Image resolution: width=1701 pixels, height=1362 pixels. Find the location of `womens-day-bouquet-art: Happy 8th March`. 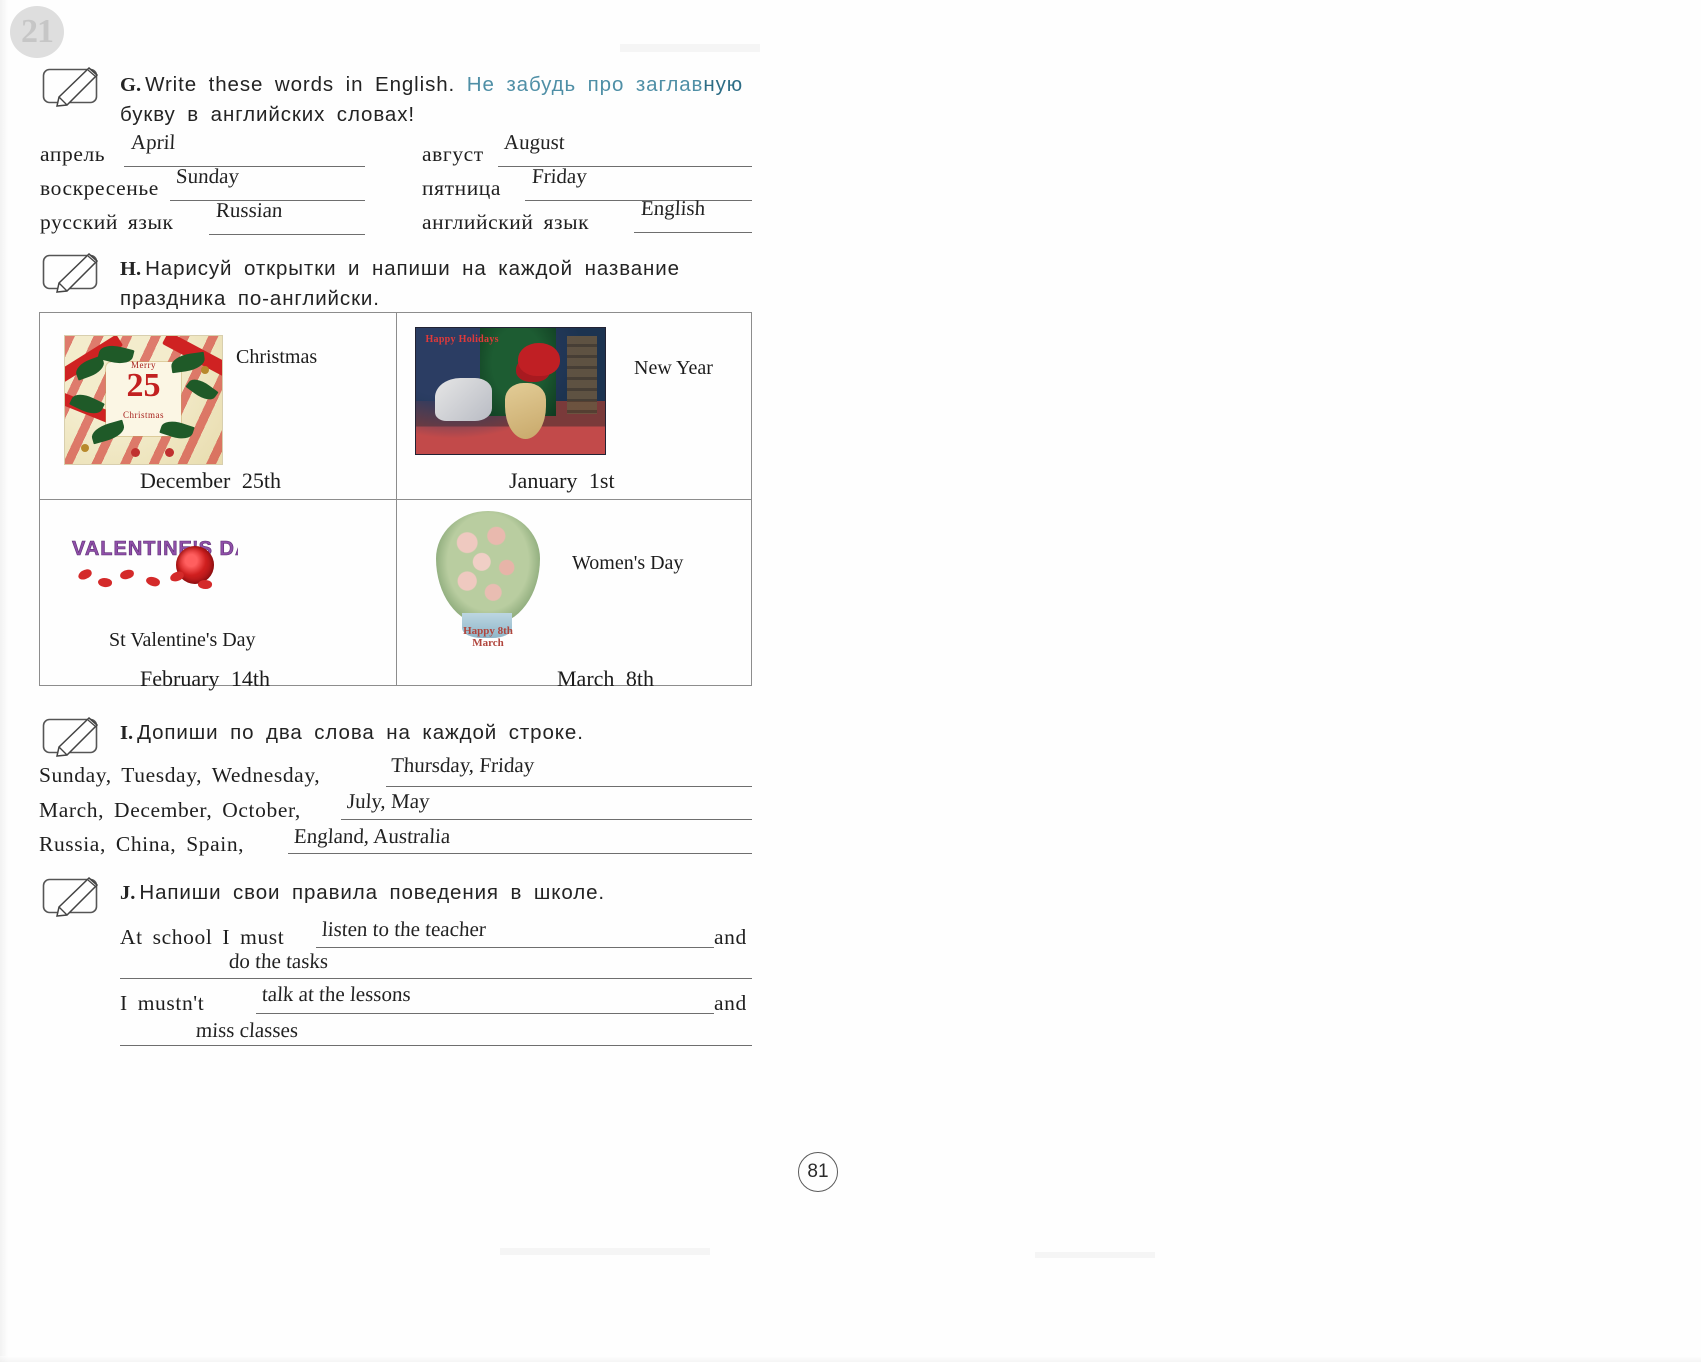

womens-day-bouquet-art: Happy 8th March is located at coordinates (488, 577).